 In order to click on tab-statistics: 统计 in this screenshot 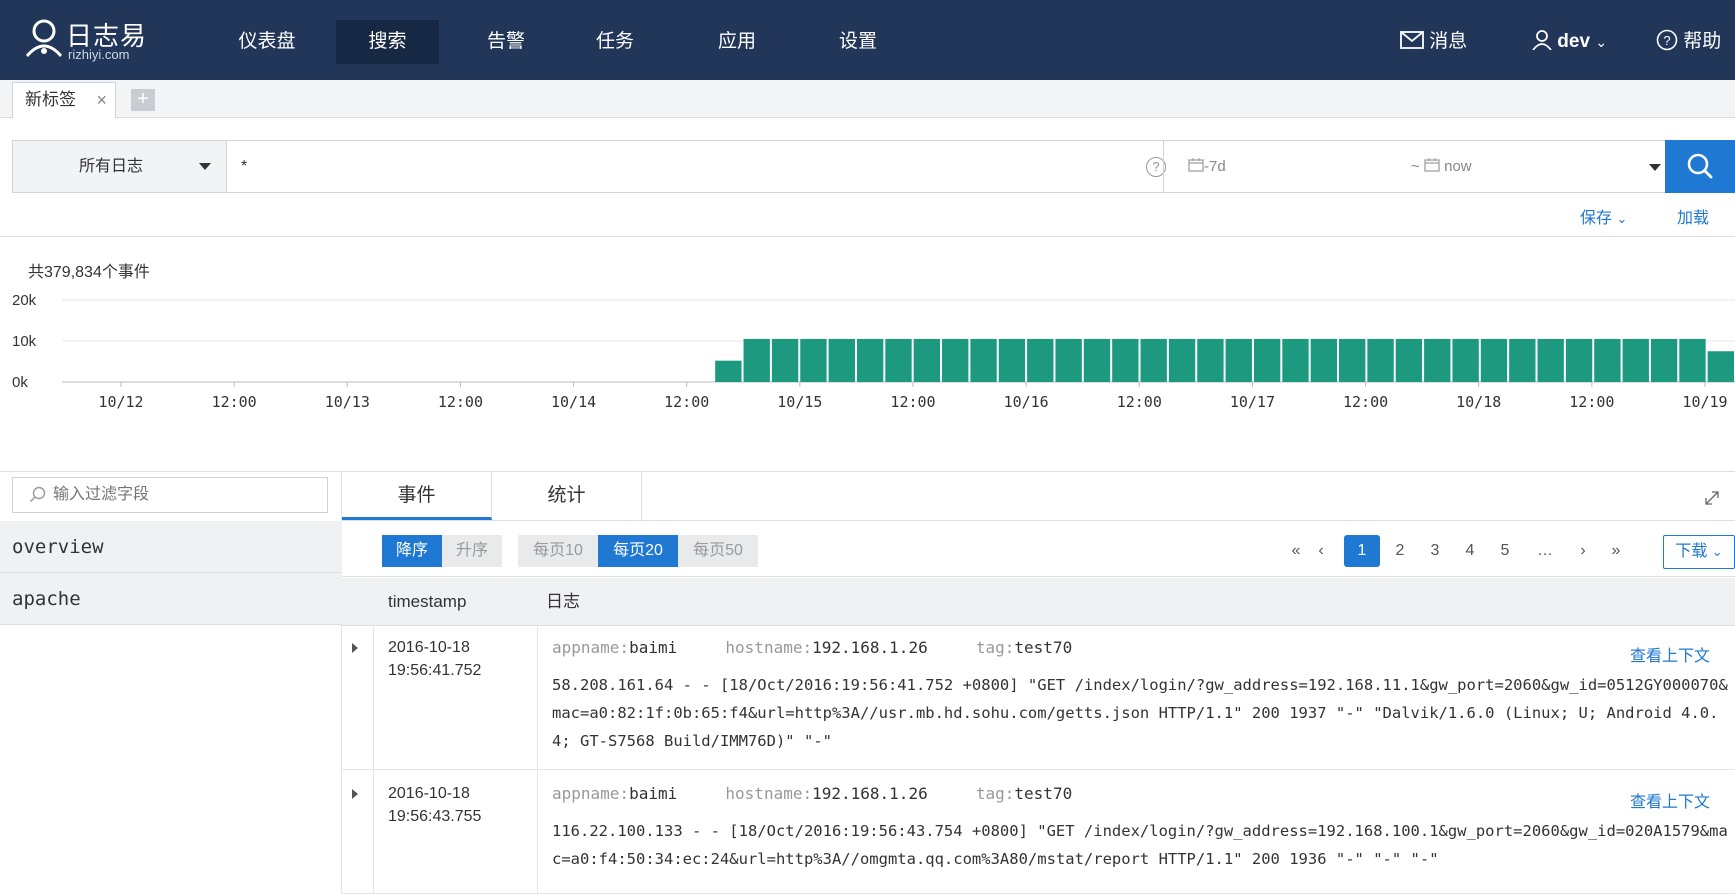, I will do `click(567, 496)`.